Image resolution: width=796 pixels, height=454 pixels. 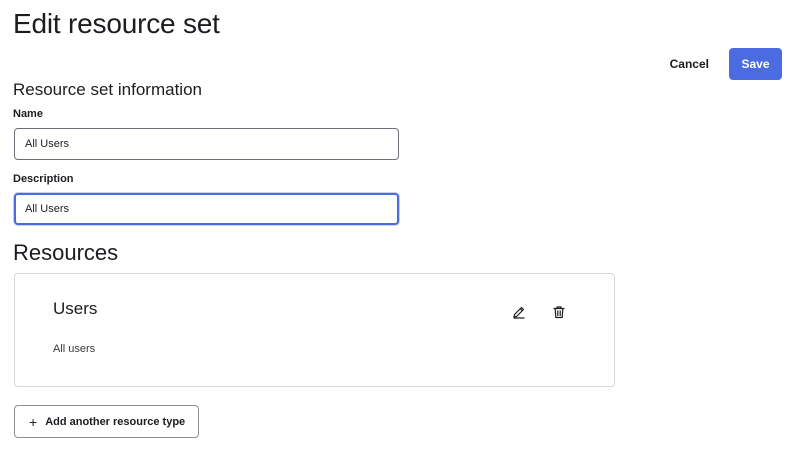 What do you see at coordinates (206, 144) in the screenshot?
I see `name-field` at bounding box center [206, 144].